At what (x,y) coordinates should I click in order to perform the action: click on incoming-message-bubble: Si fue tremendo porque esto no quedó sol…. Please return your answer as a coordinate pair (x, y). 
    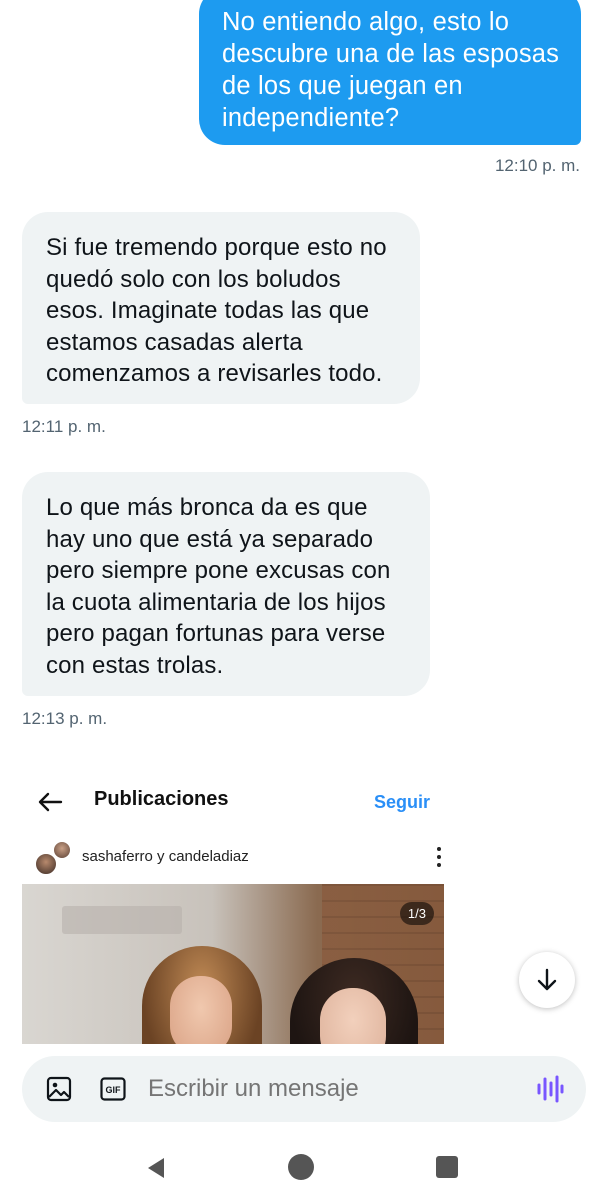
    Looking at the image, I should click on (221, 308).